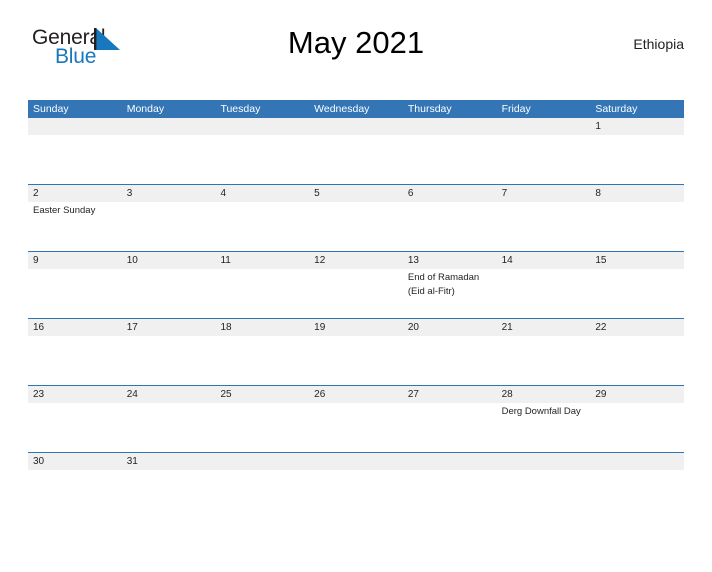 This screenshot has width=712, height=572. I want to click on day-events-2: Easter Sunday, so click(75, 226).